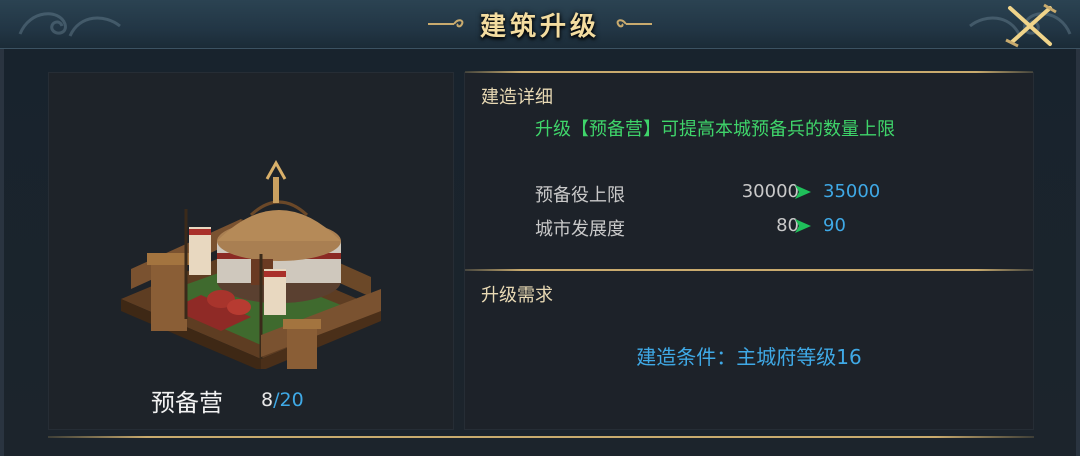 The width and height of the screenshot is (1080, 456). What do you see at coordinates (580, 195) in the screenshot?
I see `stat-label: 预备役上限` at bounding box center [580, 195].